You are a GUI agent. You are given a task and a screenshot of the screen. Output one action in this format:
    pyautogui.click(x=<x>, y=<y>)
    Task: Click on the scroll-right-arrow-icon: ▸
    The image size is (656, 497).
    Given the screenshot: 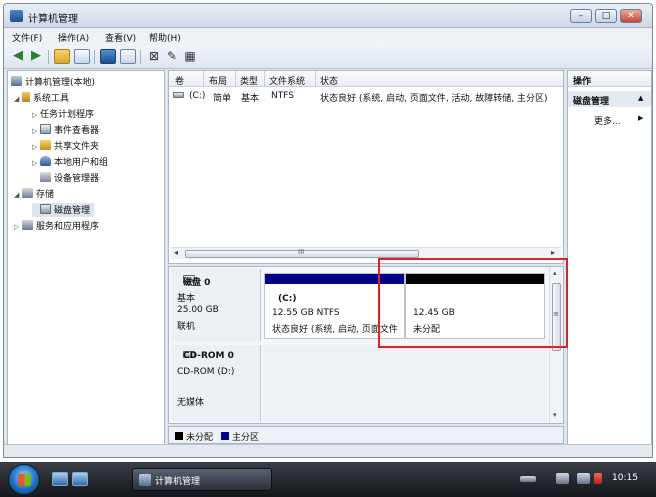 What is the action you would take?
    pyautogui.click(x=553, y=252)
    